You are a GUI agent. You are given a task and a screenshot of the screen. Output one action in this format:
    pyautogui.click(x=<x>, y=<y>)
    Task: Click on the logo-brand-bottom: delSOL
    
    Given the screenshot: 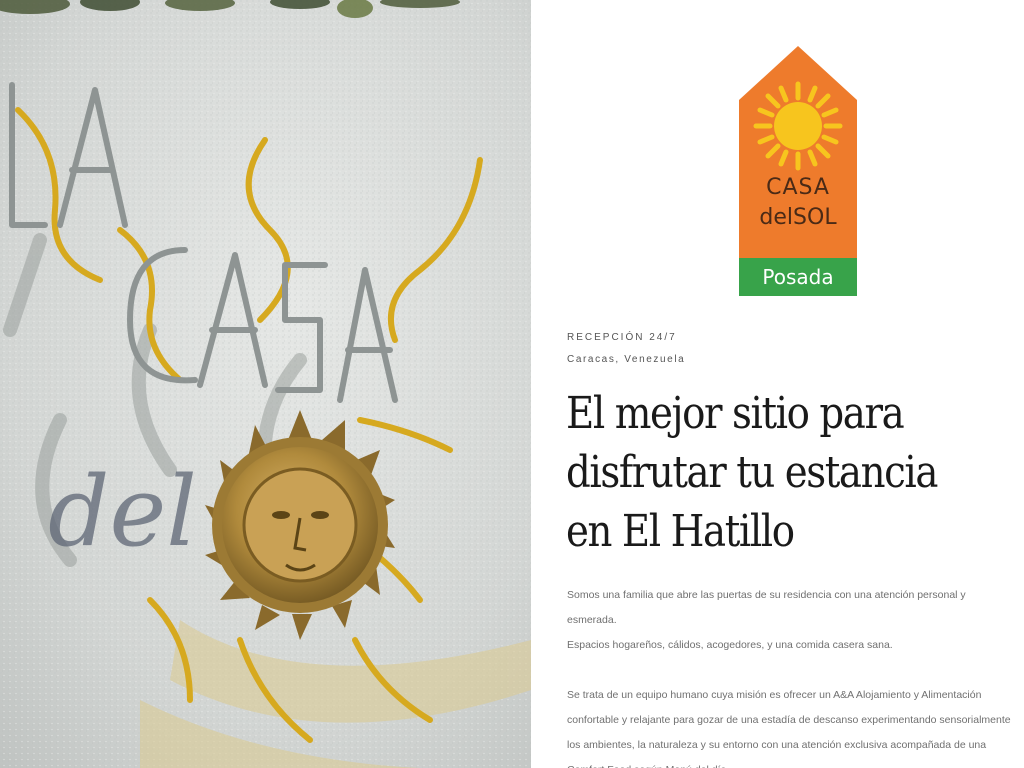 What is the action you would take?
    pyautogui.click(x=798, y=217)
    